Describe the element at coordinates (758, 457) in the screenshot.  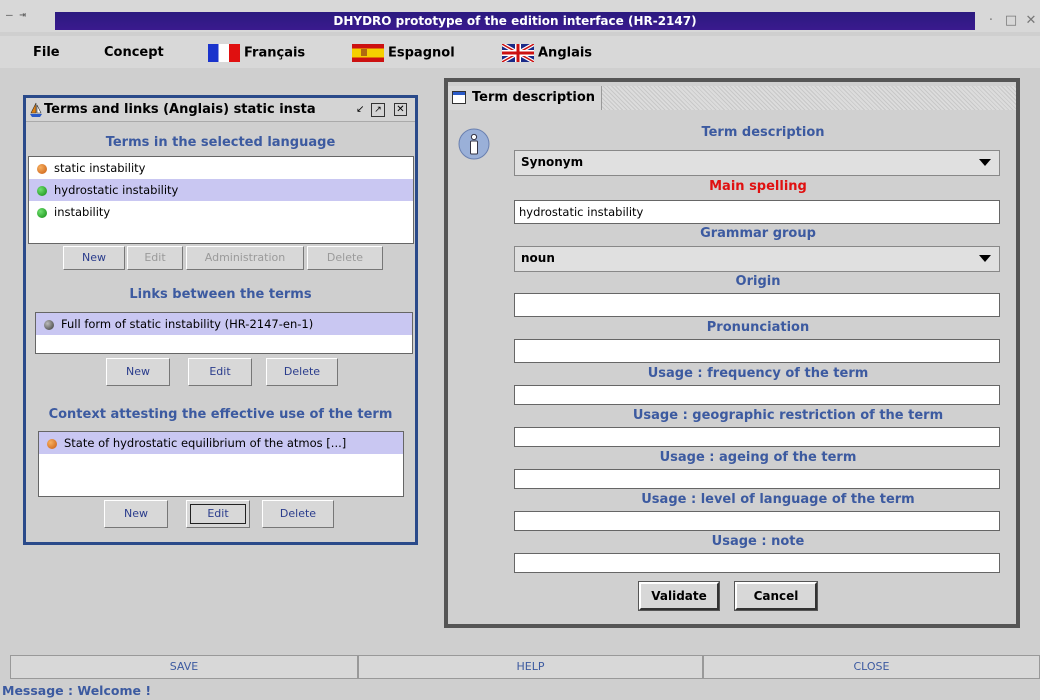
I see `usage-ageing-label: Usage : ageing of the term` at that location.